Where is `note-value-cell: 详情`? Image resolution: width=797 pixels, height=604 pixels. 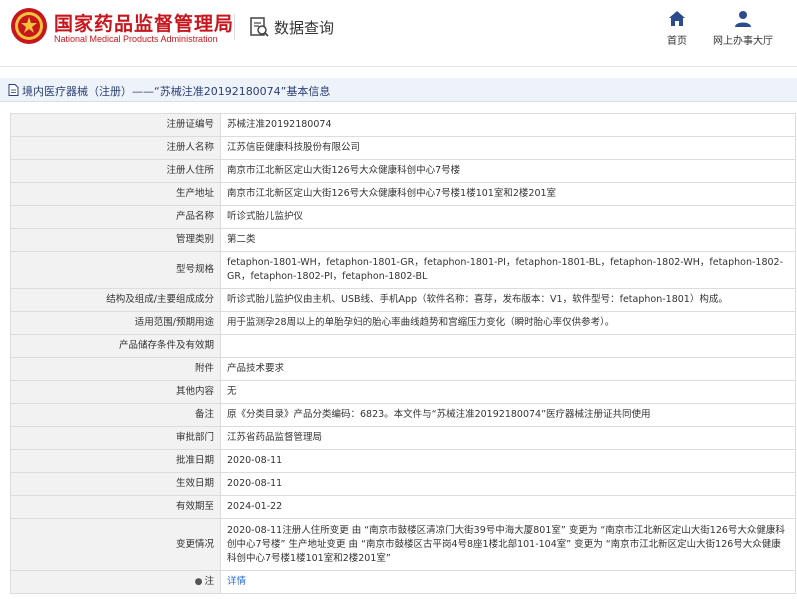
note-value-cell: 详情 is located at coordinates (508, 582).